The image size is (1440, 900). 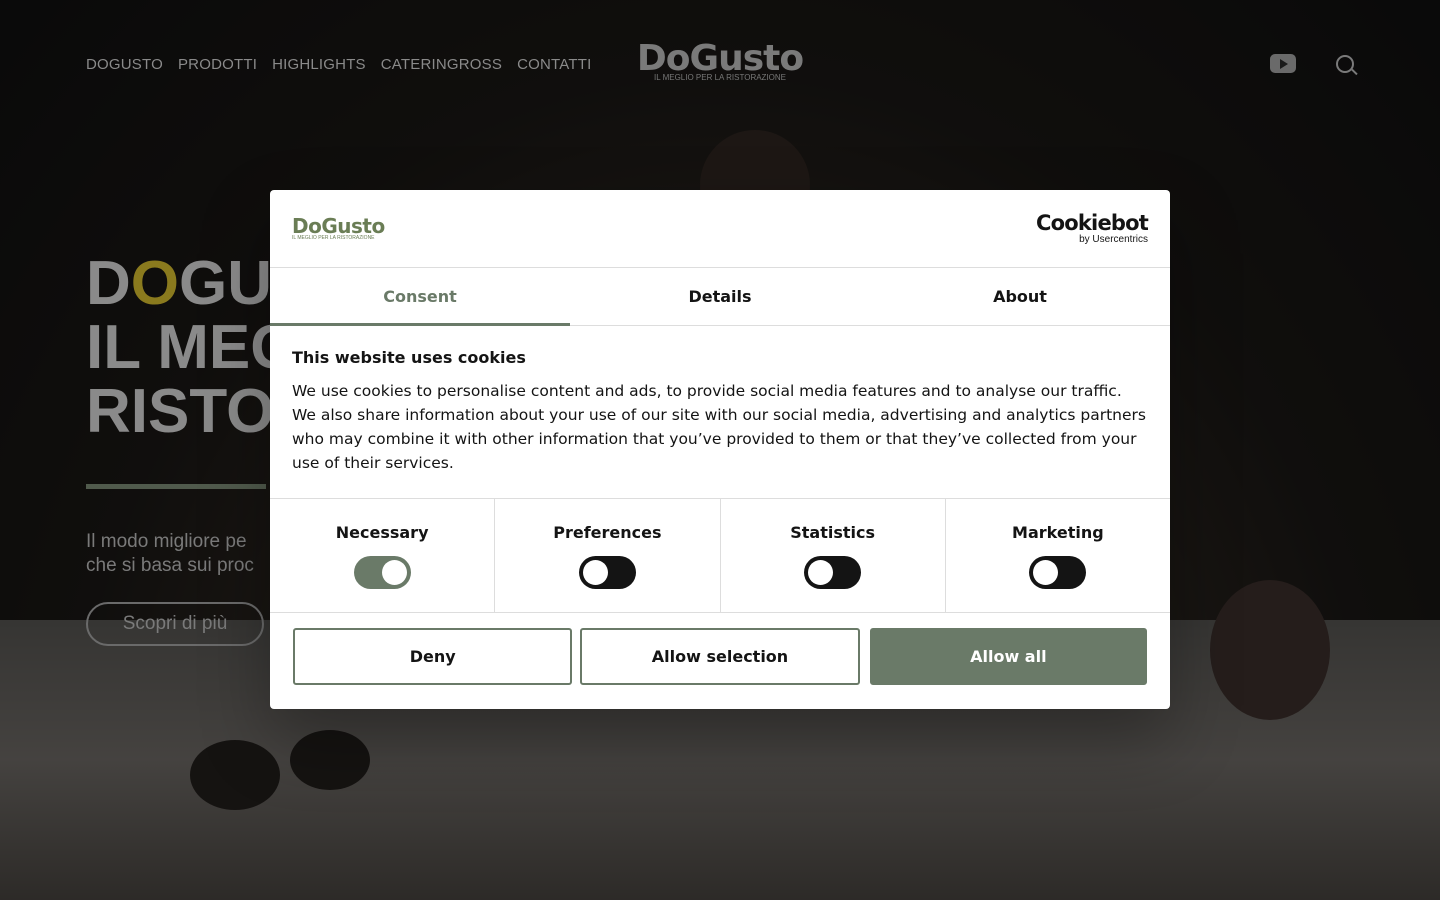 What do you see at coordinates (124, 64) in the screenshot?
I see `nav-item-dogusto: DOGUSTO` at bounding box center [124, 64].